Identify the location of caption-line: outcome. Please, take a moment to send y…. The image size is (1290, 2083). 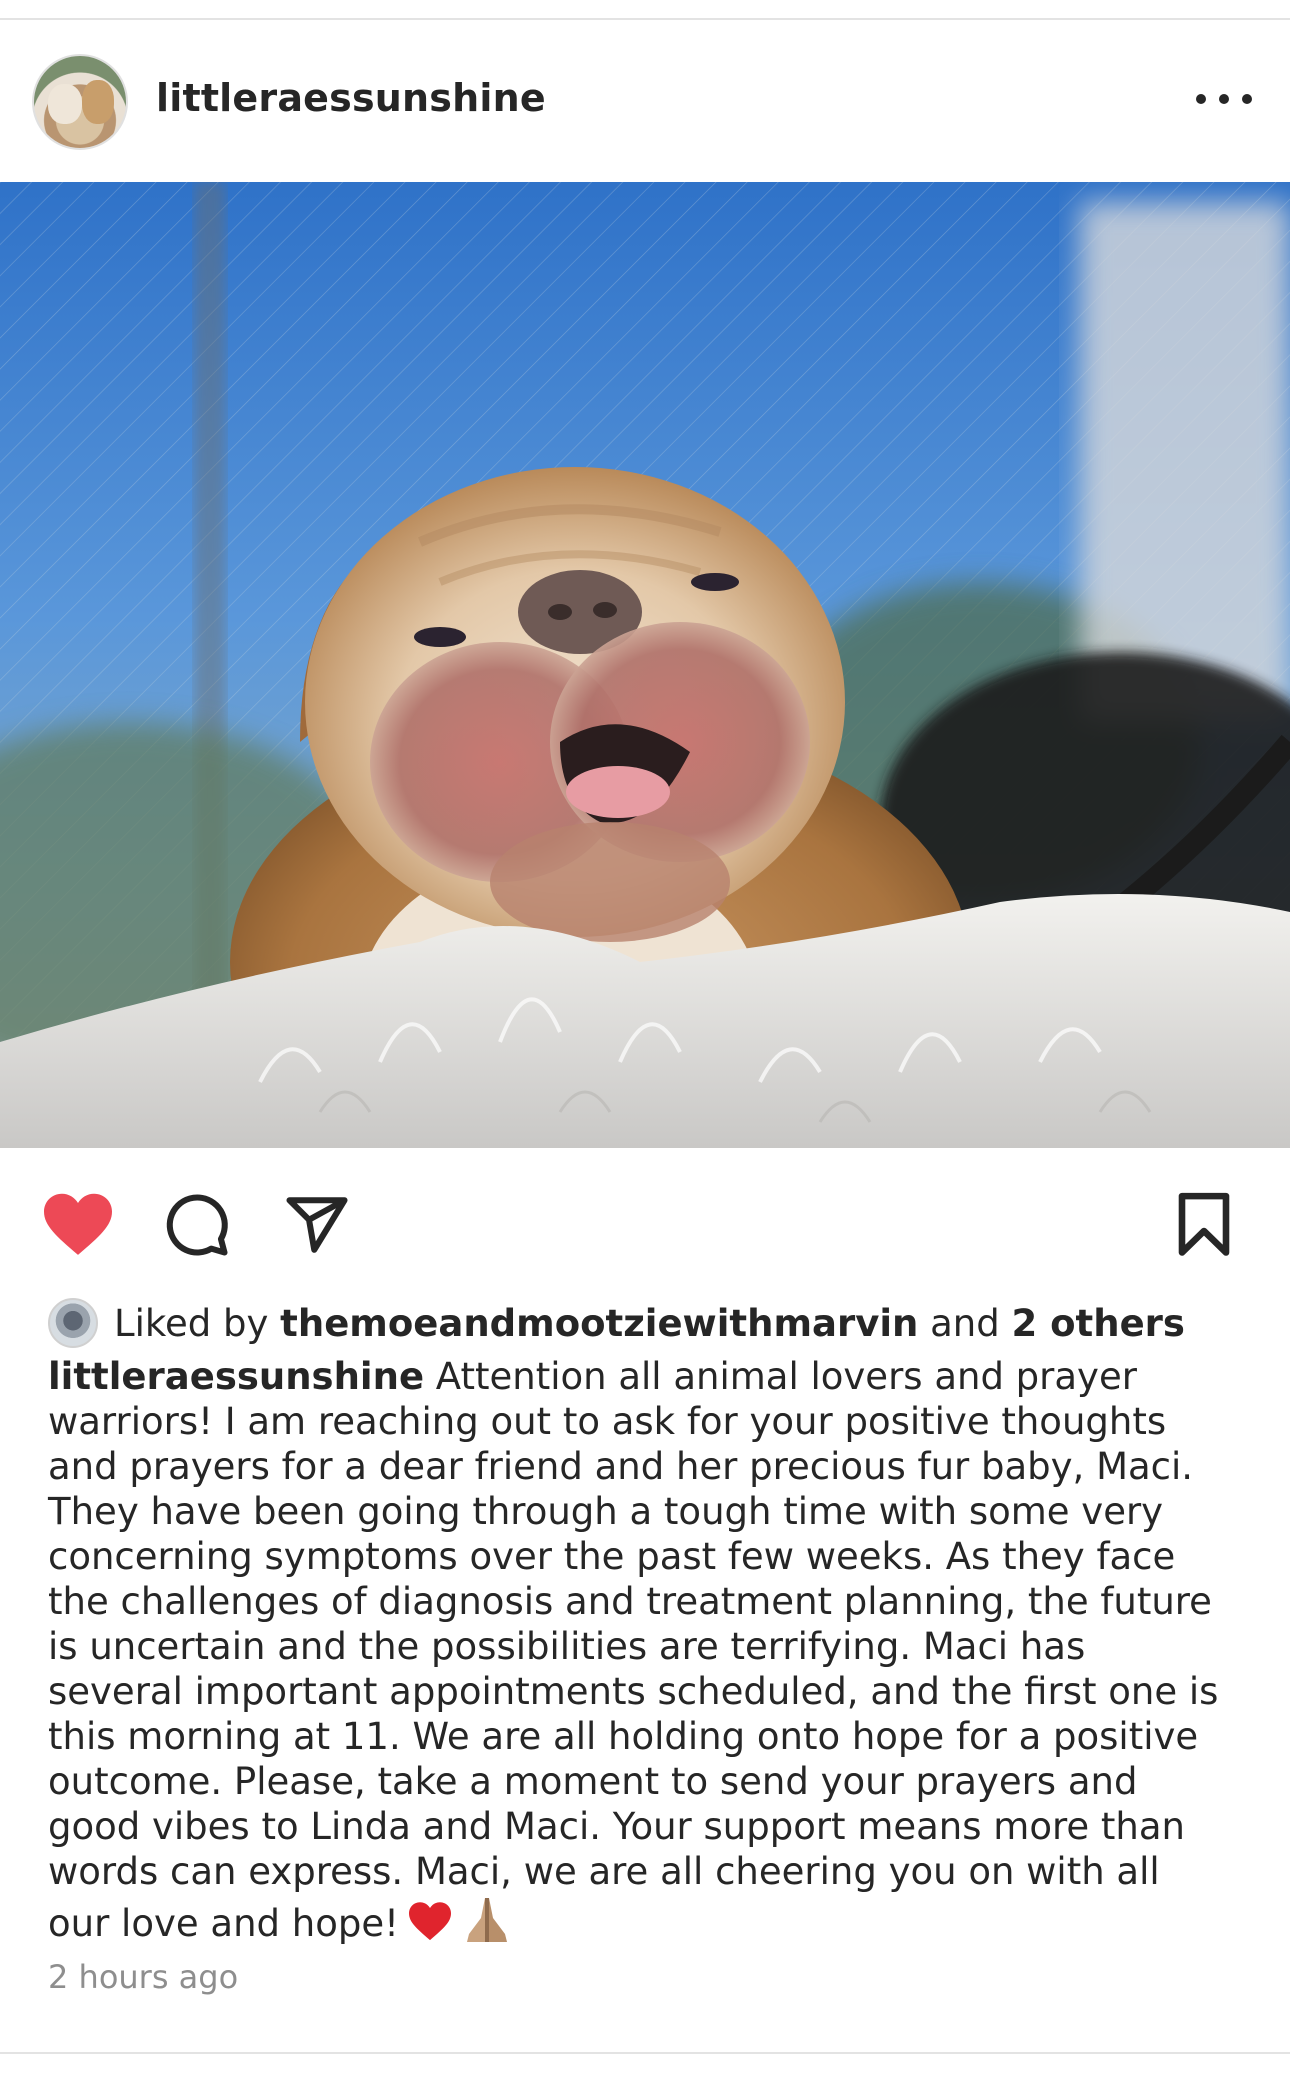
(593, 1781).